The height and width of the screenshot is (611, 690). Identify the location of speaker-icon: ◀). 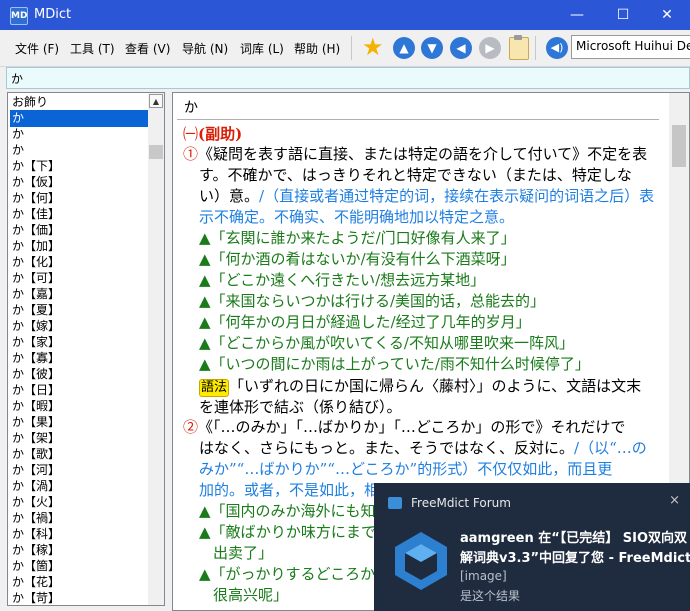
(557, 48).